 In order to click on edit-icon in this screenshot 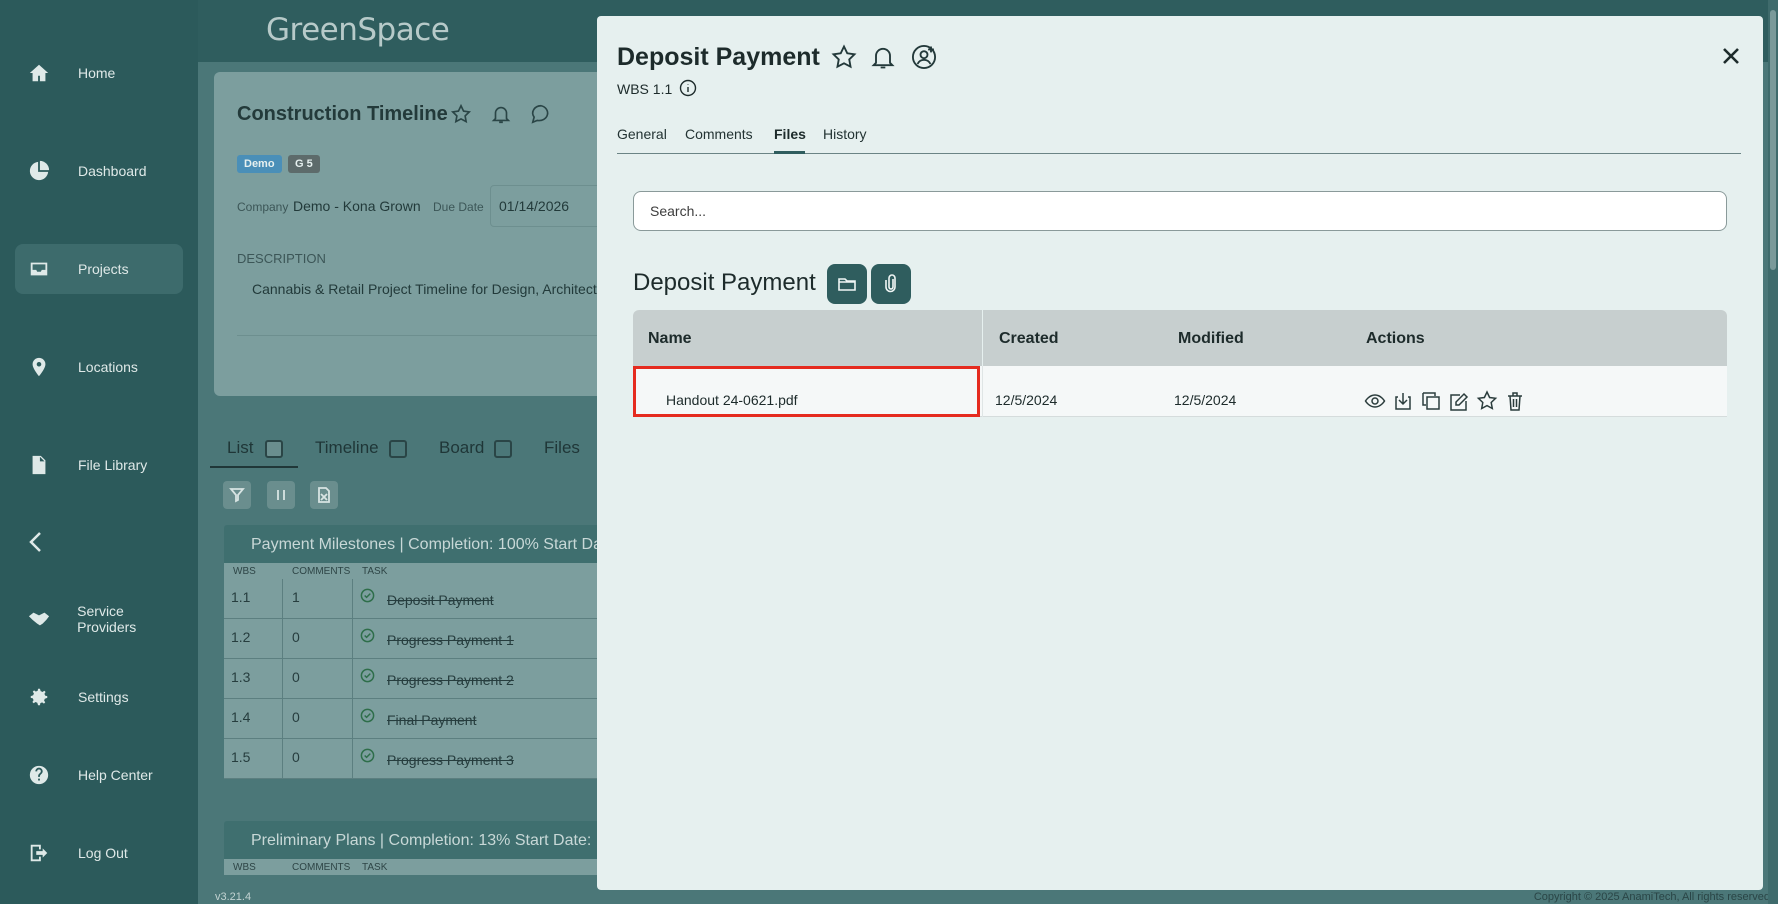, I will do `click(1459, 401)`.